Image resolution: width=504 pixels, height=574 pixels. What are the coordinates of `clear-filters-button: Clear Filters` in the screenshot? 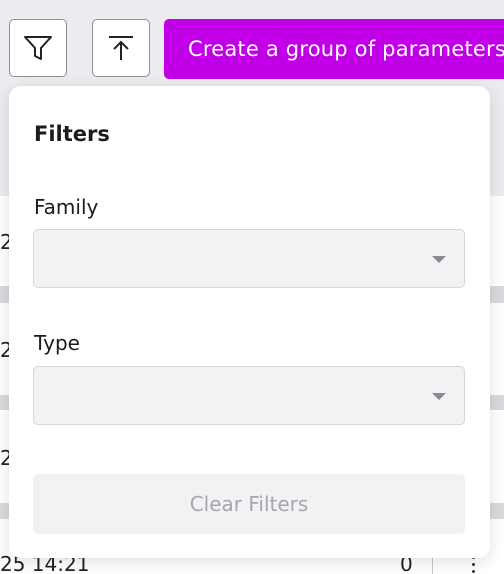 It's located at (249, 504).